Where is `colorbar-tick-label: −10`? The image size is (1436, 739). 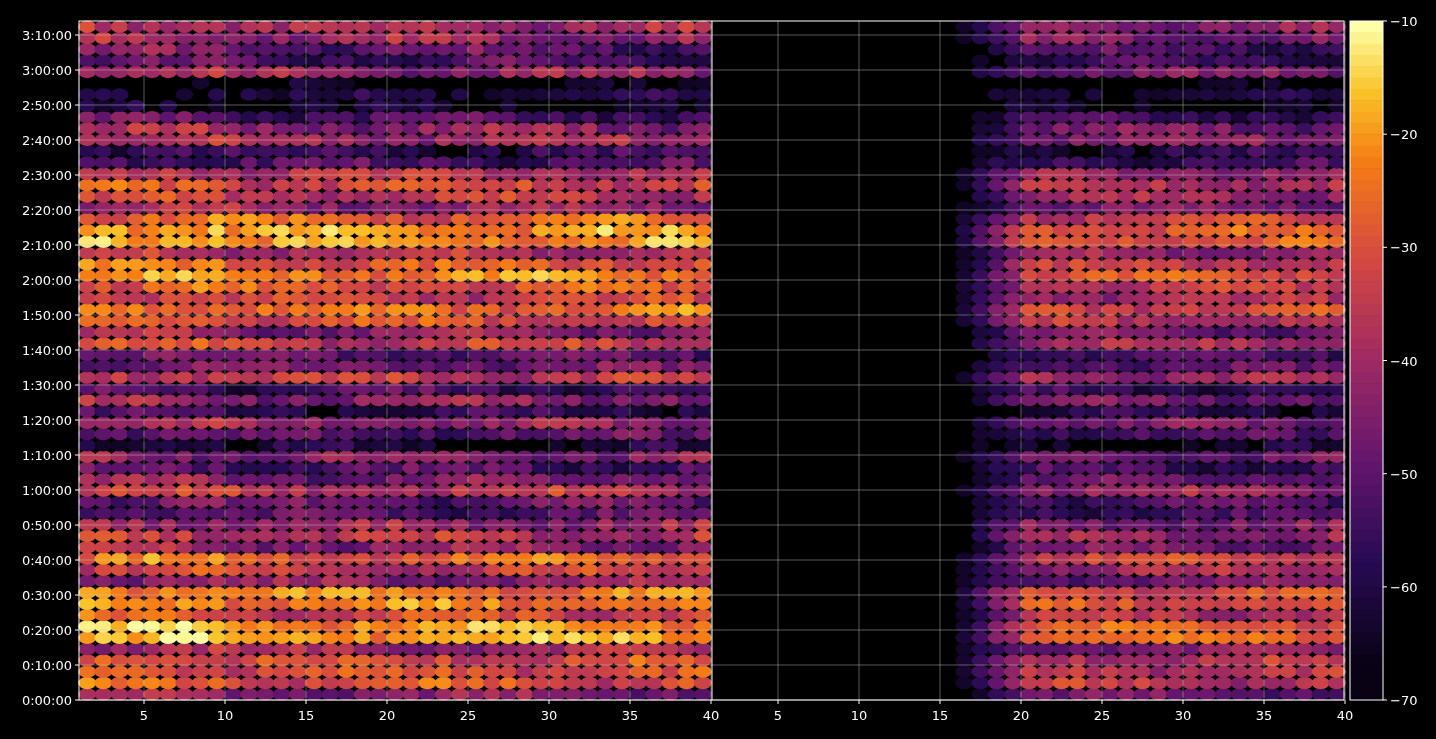 colorbar-tick-label: −10 is located at coordinates (1404, 21).